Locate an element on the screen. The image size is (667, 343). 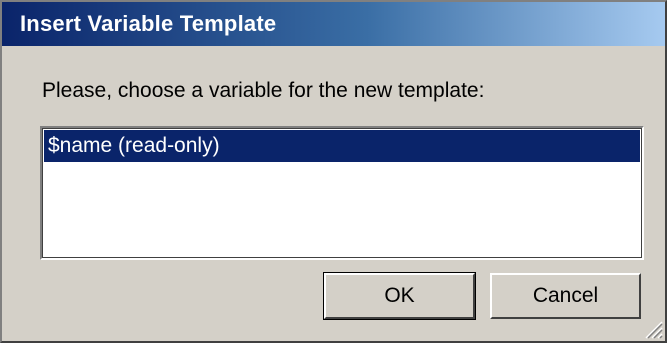
list-item: $name (read-only) is located at coordinates (342, 146).